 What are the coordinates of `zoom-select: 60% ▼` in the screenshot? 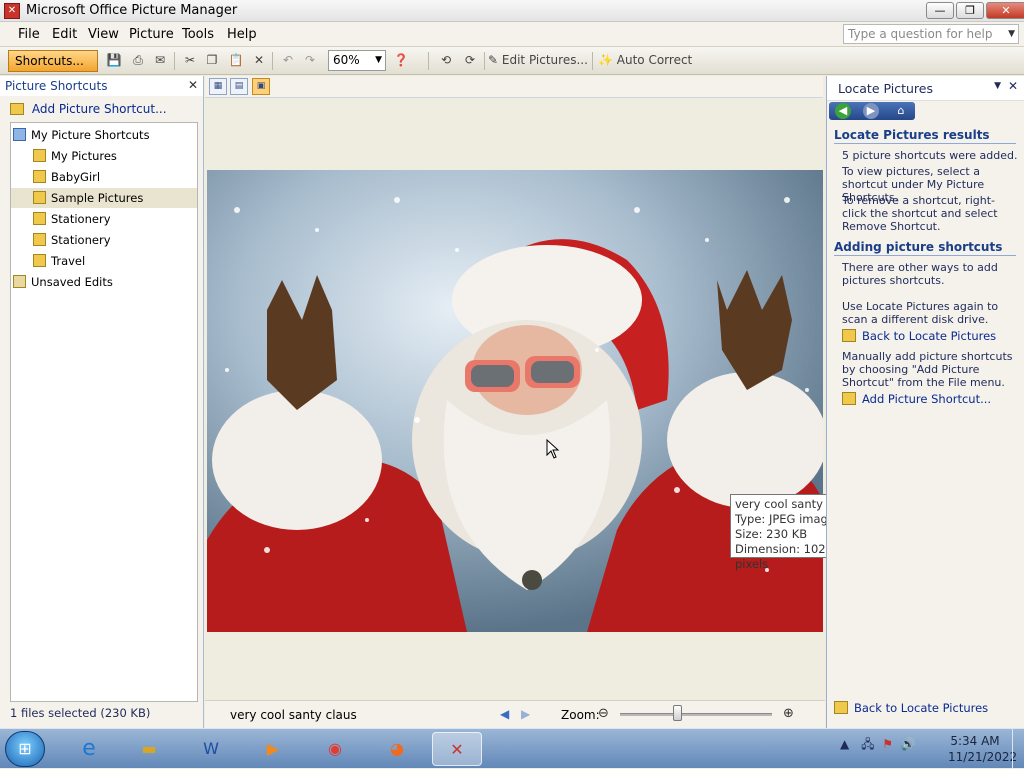 It's located at (357, 60).